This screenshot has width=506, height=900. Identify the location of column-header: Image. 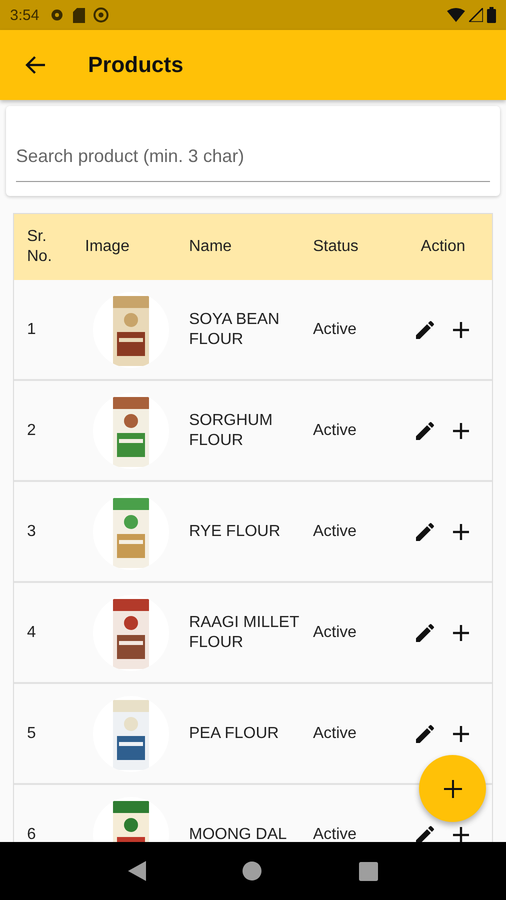
(107, 247).